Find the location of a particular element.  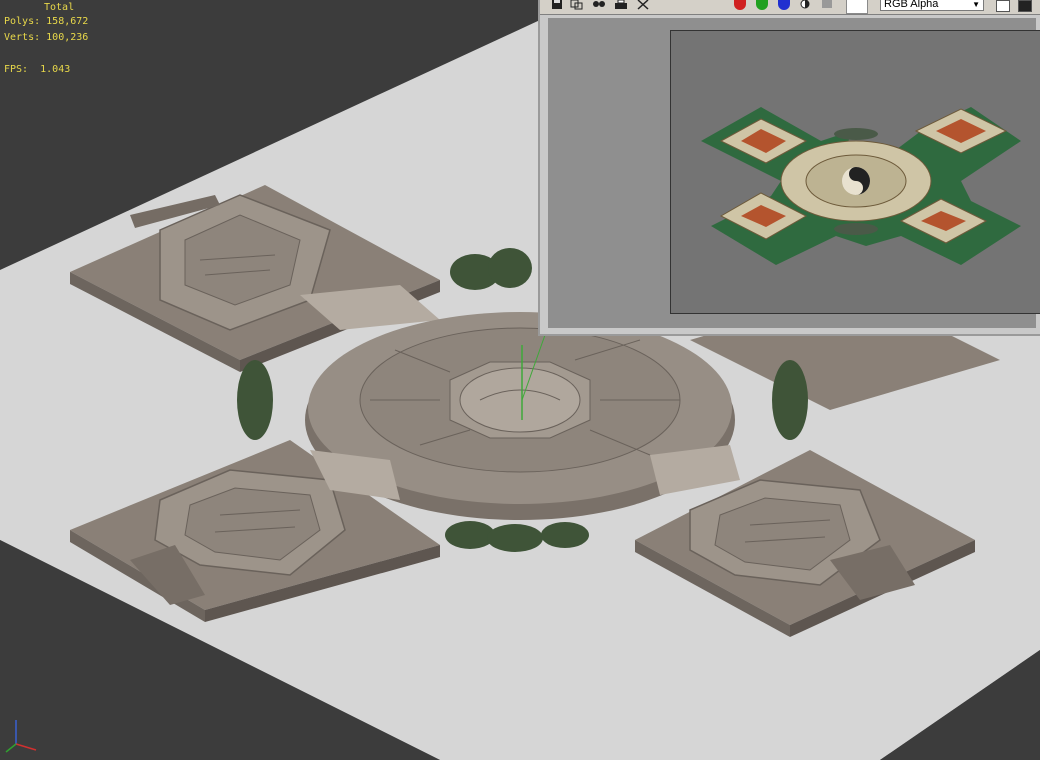

clear-icon is located at coordinates (643, 5).